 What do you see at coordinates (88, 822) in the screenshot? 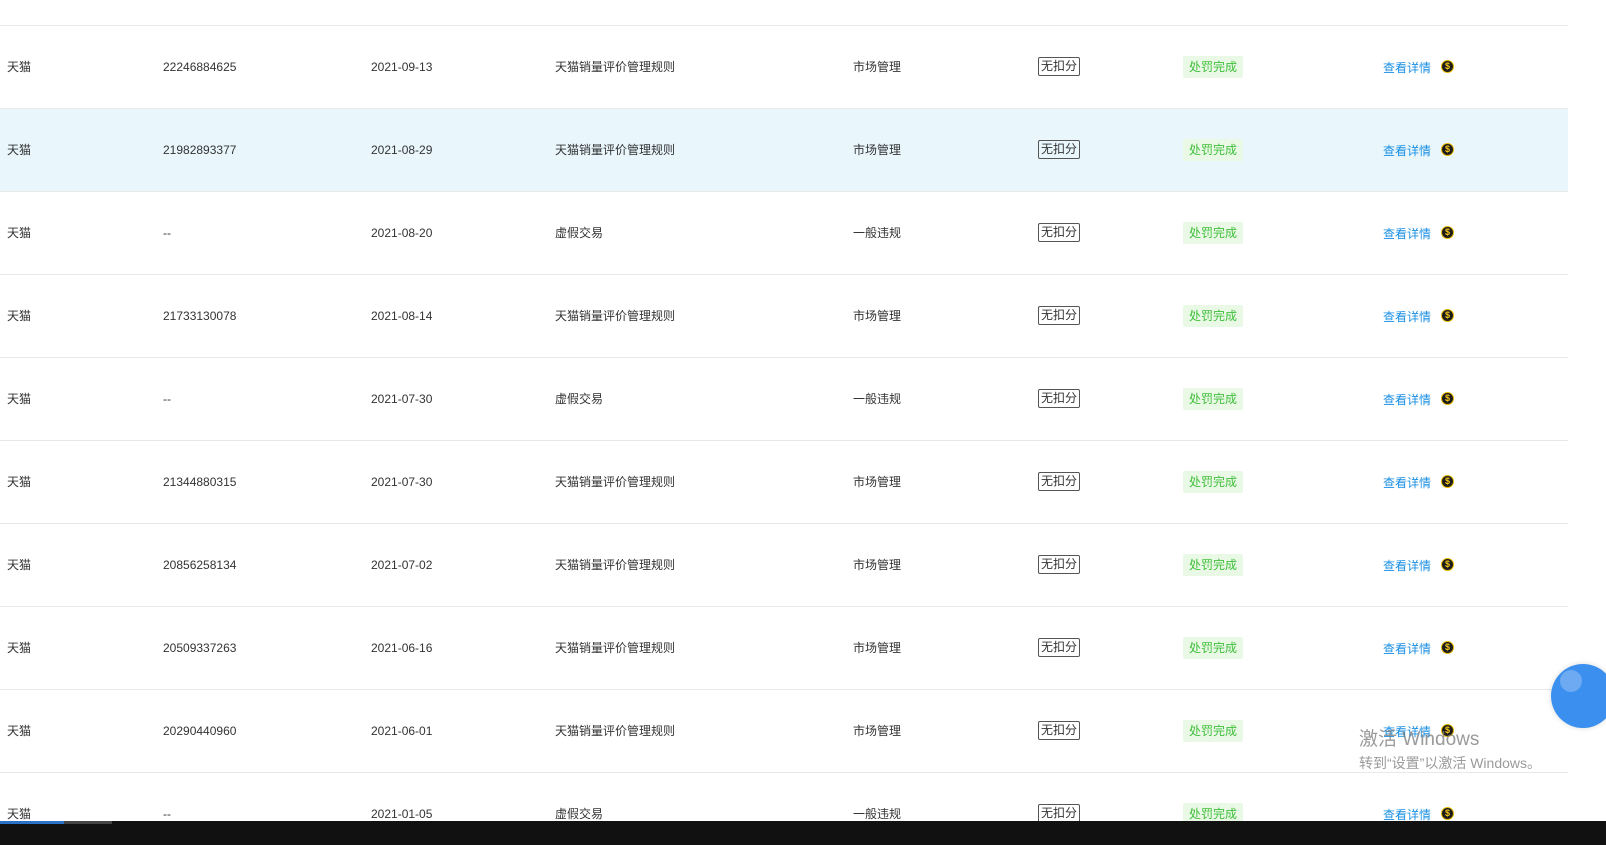
I see `taskbar-indicator` at bounding box center [88, 822].